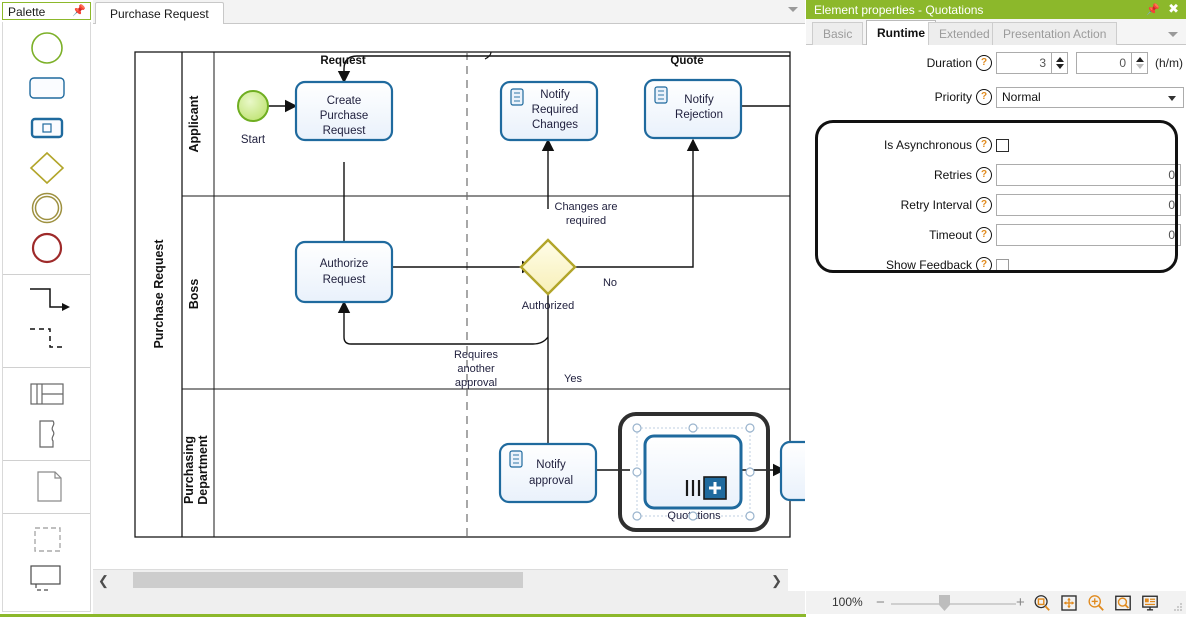  Describe the element at coordinates (46, 341) in the screenshot. I see `palette-item-message-flow` at that location.